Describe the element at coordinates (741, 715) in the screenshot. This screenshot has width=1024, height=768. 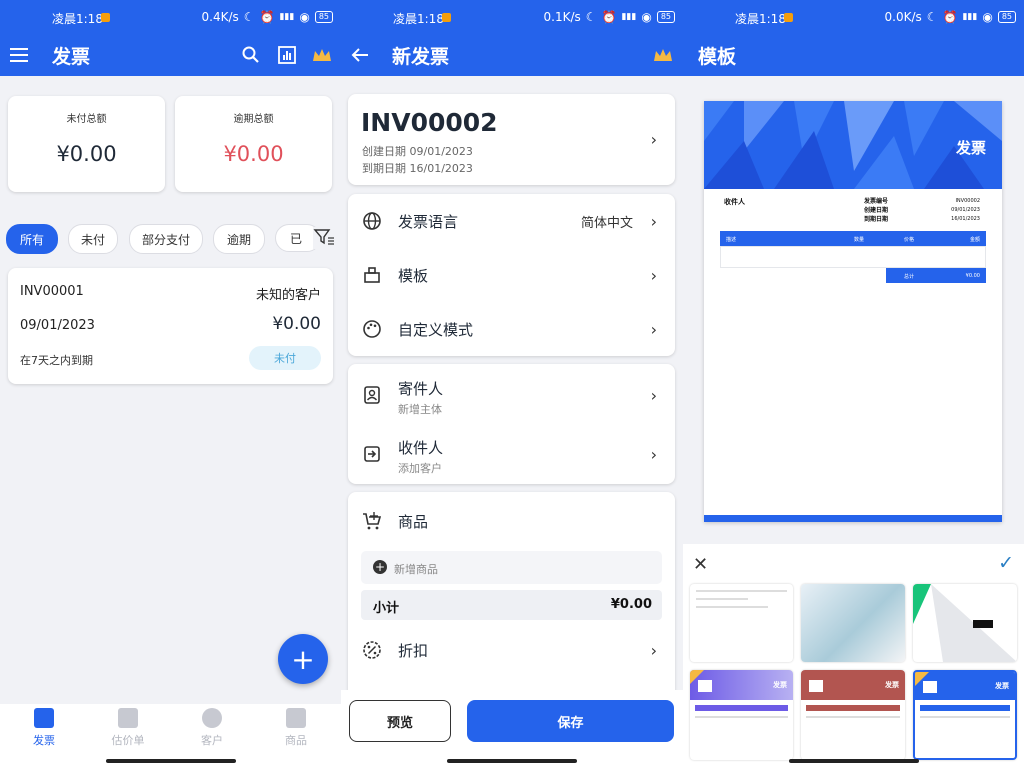
I see `template-thumbnail-4: 发票` at that location.